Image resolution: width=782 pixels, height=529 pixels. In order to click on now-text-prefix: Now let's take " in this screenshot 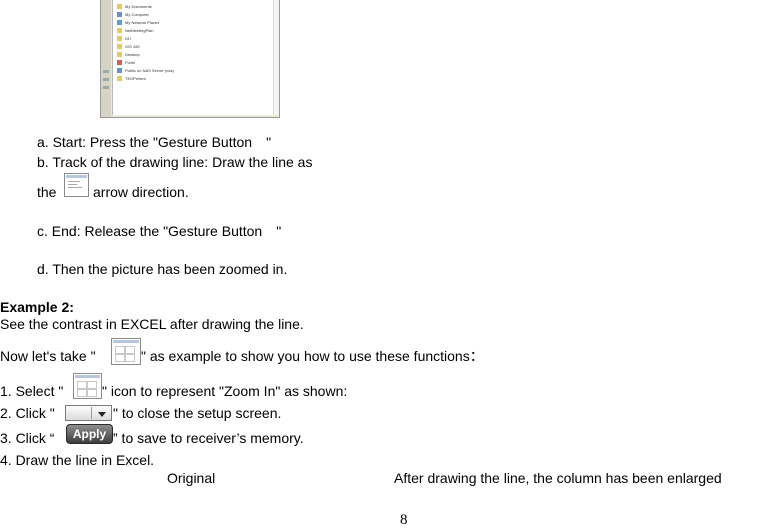, I will do `click(48, 356)`.